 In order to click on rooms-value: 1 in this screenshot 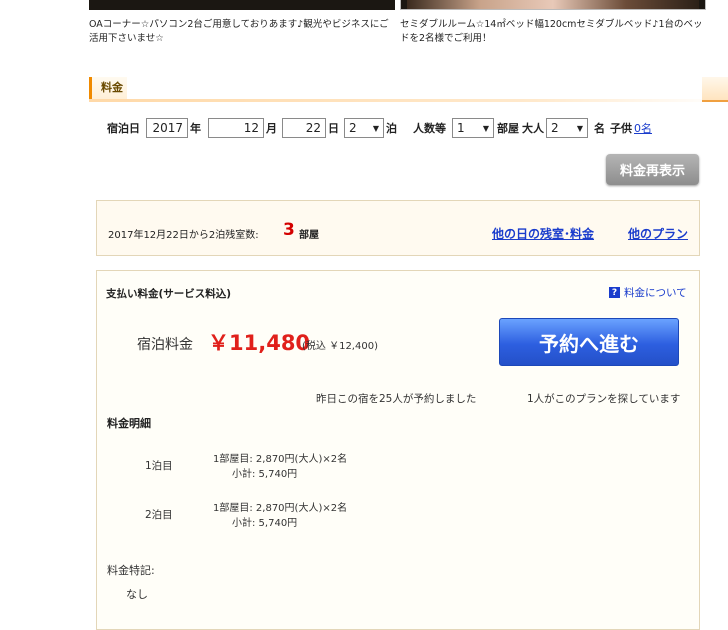, I will do `click(461, 128)`.